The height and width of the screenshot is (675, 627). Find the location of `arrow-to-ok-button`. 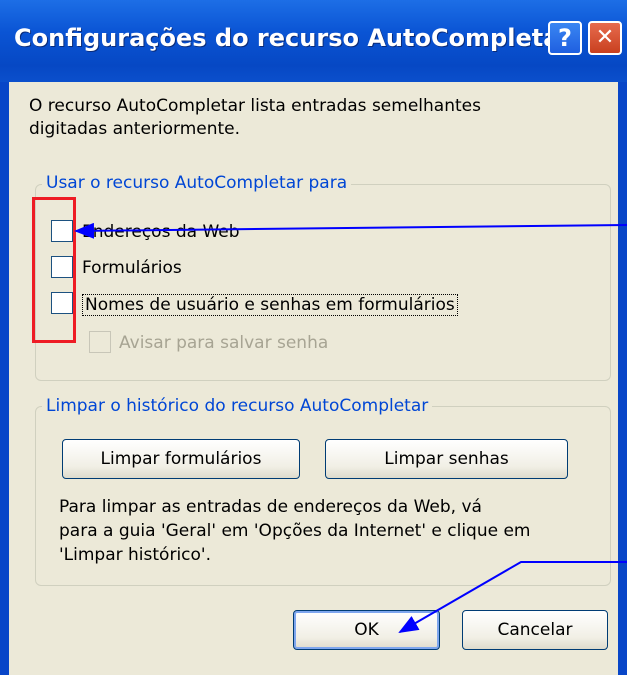

arrow-to-ok-button is located at coordinates (512, 597).